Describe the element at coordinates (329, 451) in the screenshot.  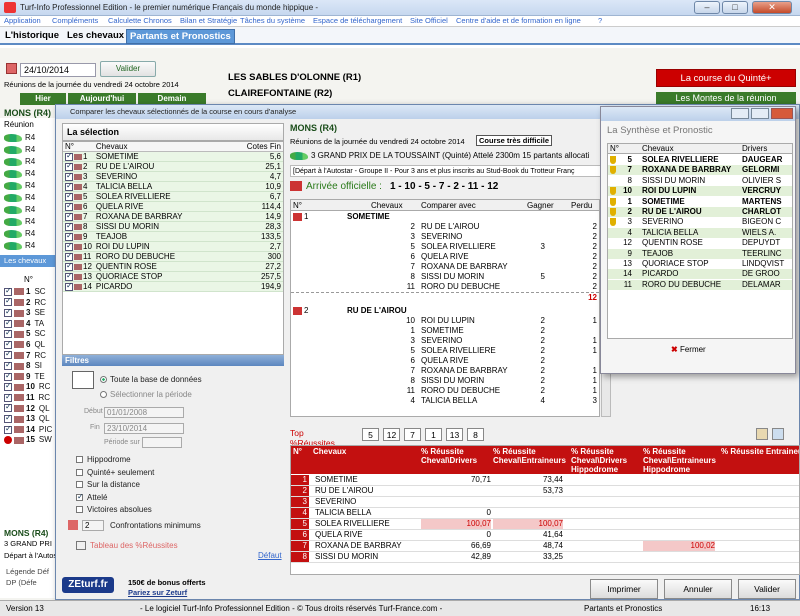
I see `r-col-chevaux: Chevaux` at that location.